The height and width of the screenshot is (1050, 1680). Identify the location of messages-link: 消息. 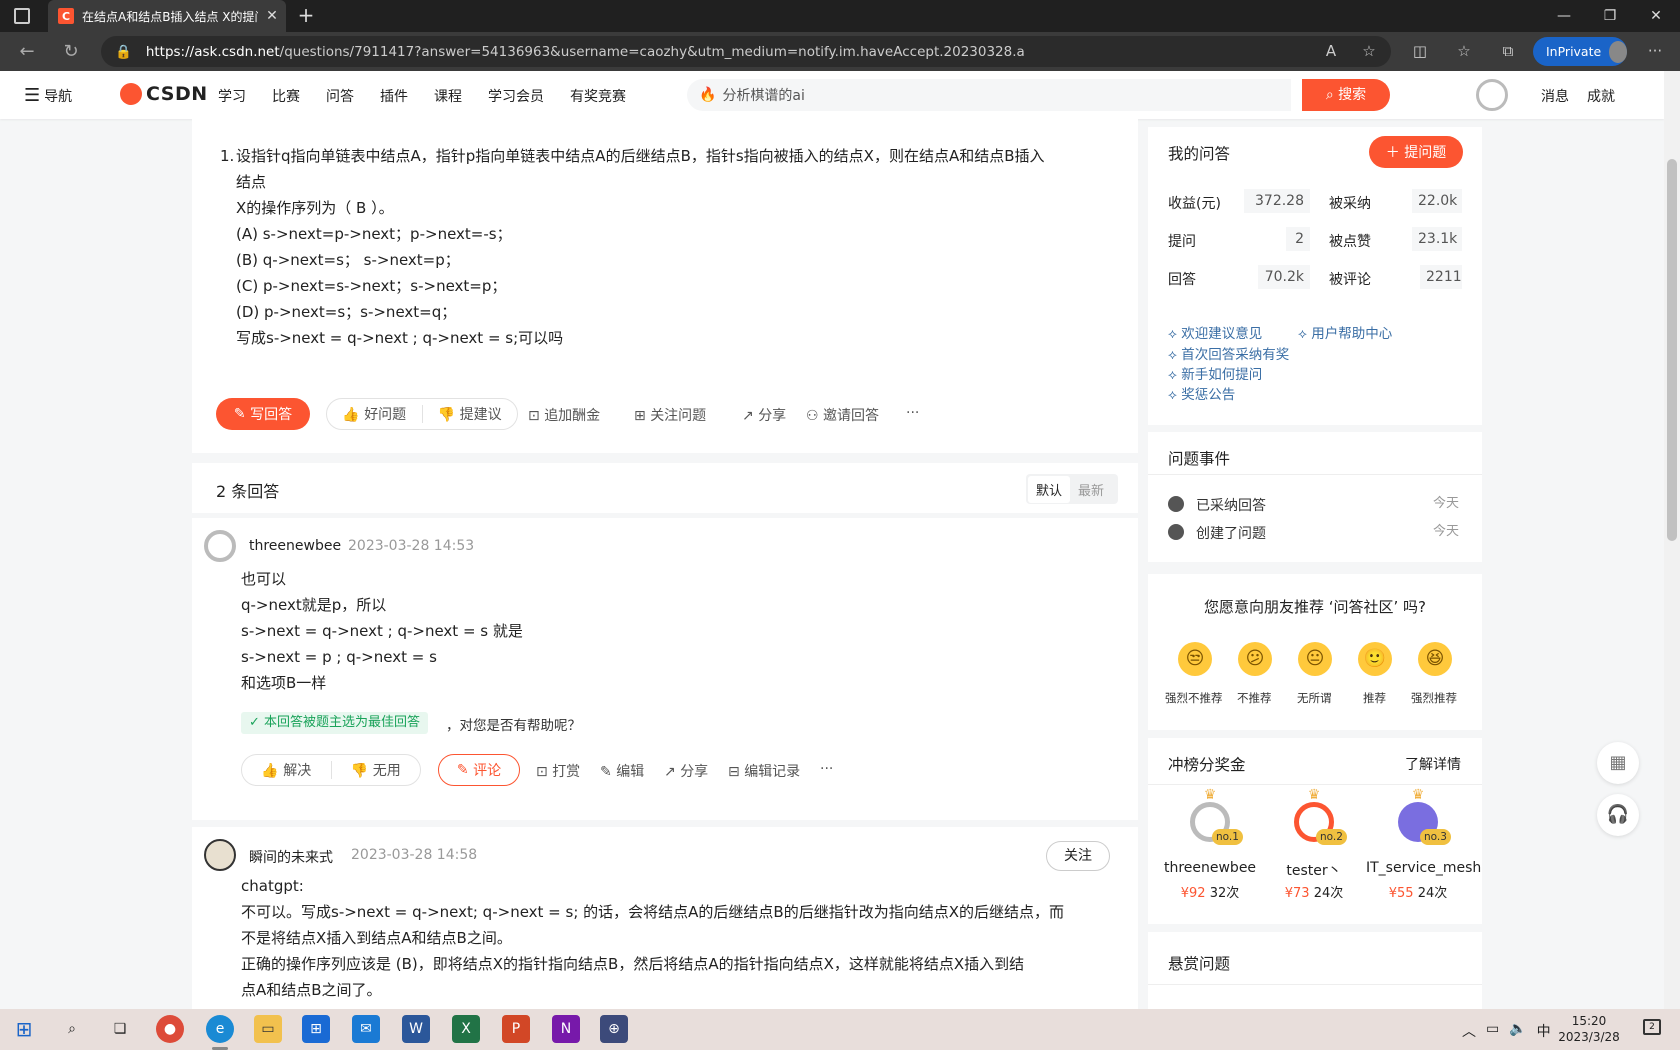
(1555, 96).